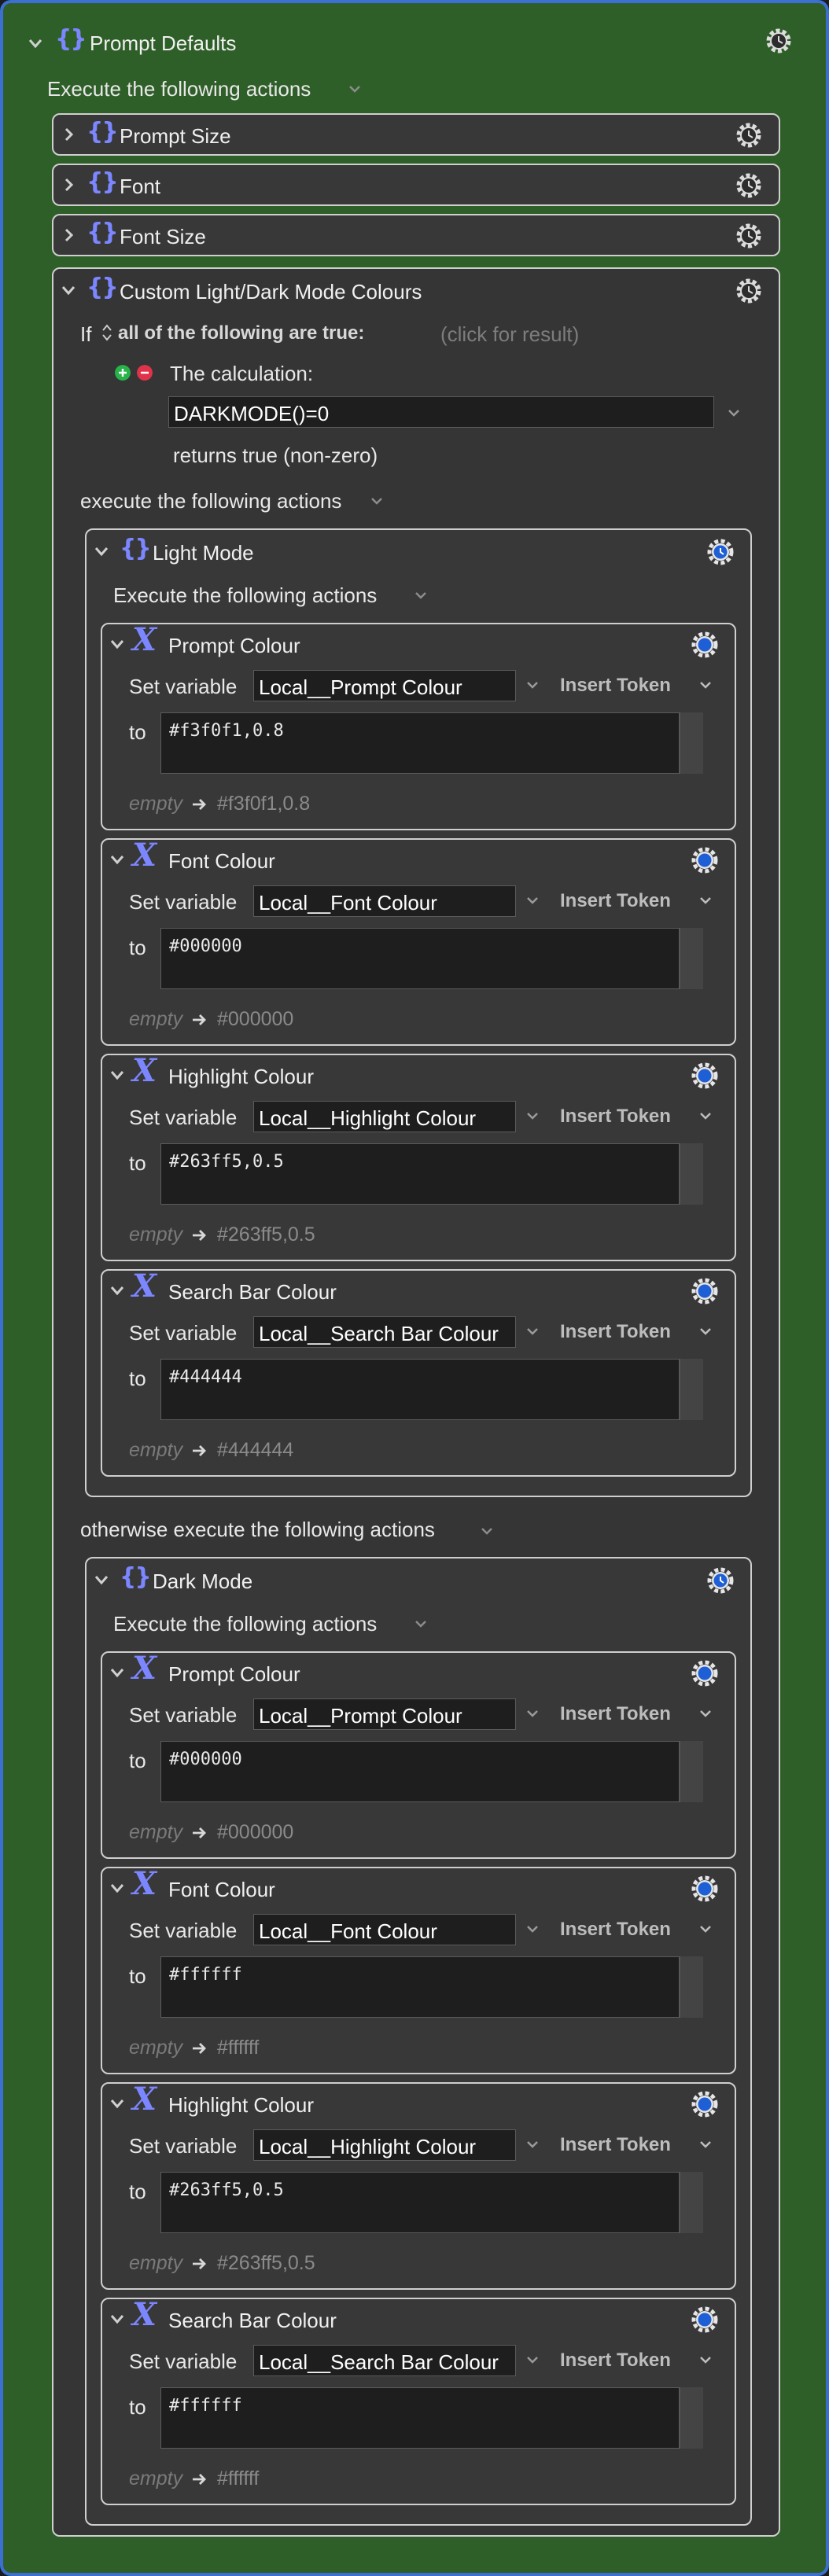  Describe the element at coordinates (416, 235) in the screenshot. I see `collapsed-group-font-size: {} Font Size` at that location.